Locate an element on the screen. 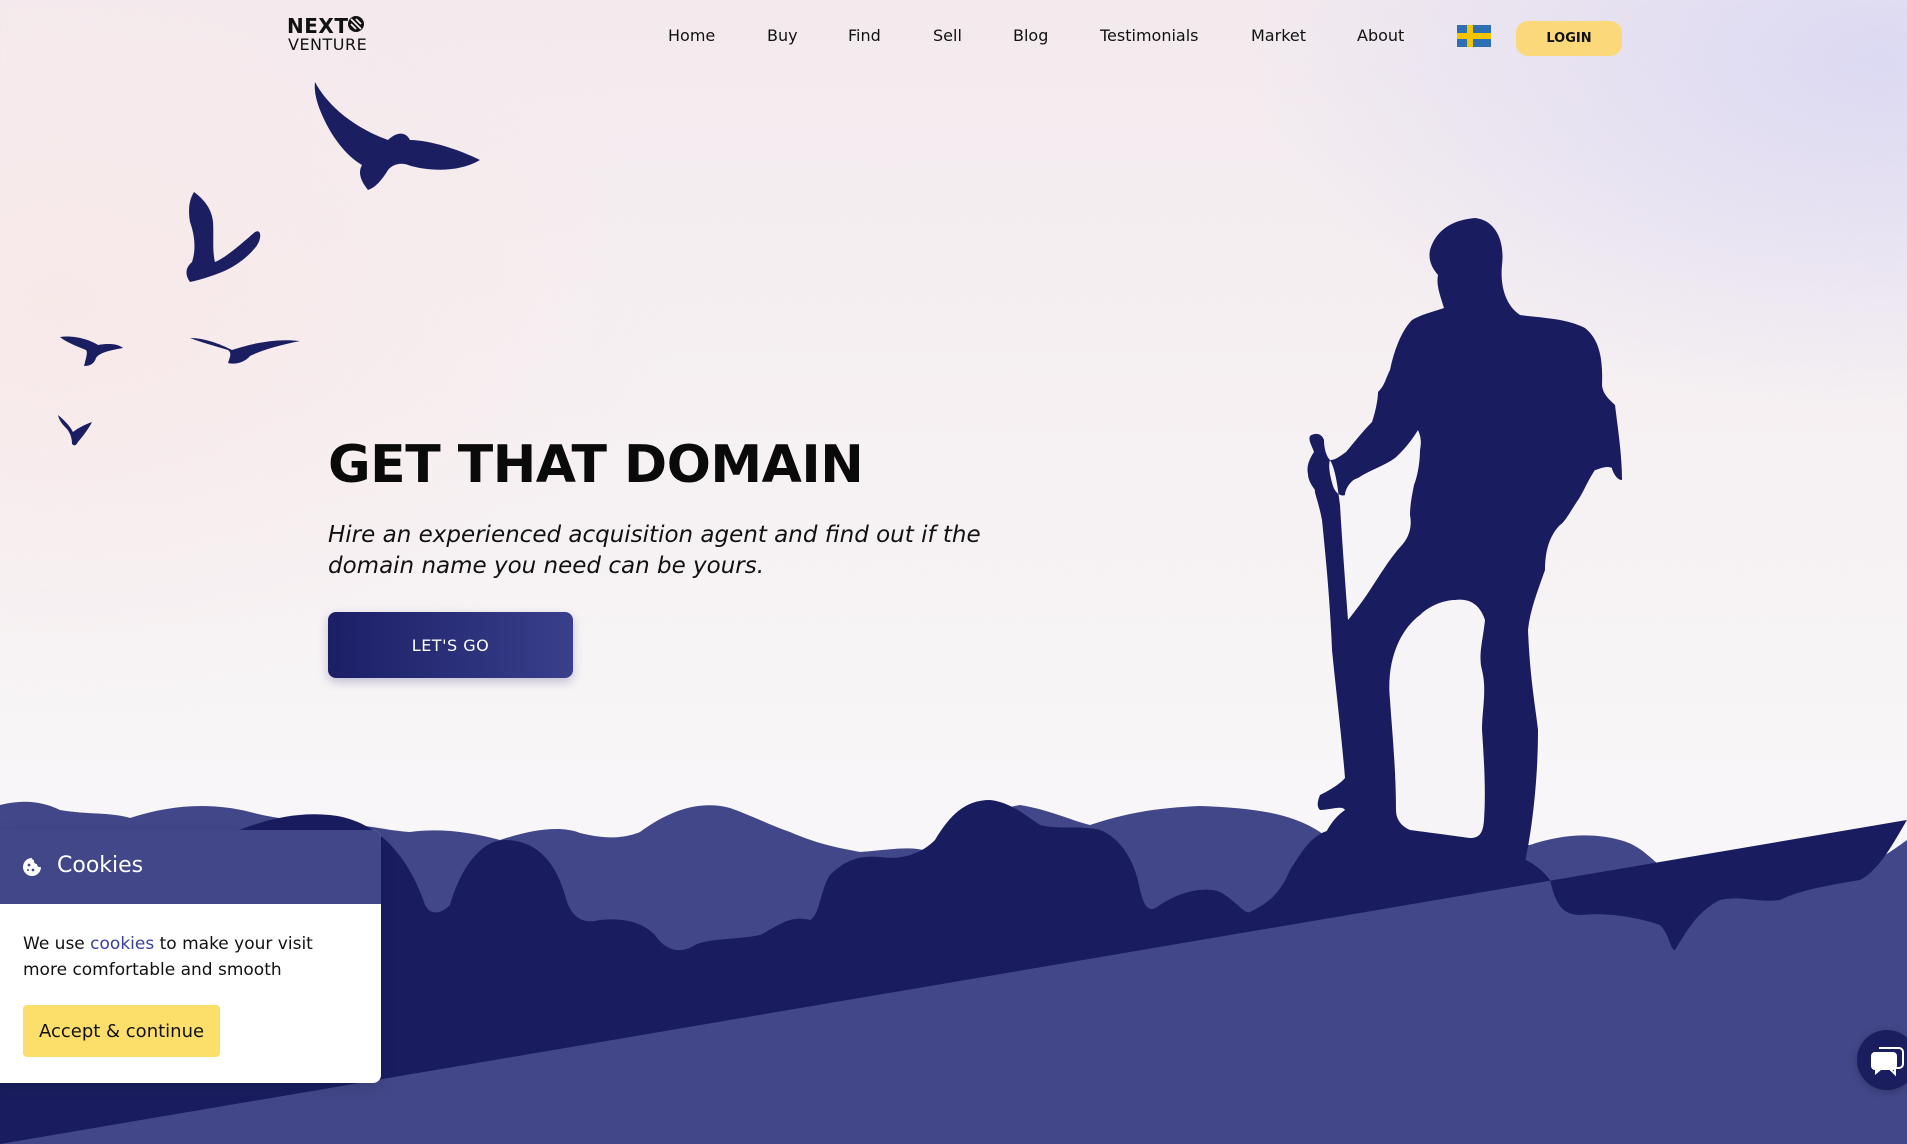 The image size is (1907, 1144). nav-market: Market is located at coordinates (1278, 35).